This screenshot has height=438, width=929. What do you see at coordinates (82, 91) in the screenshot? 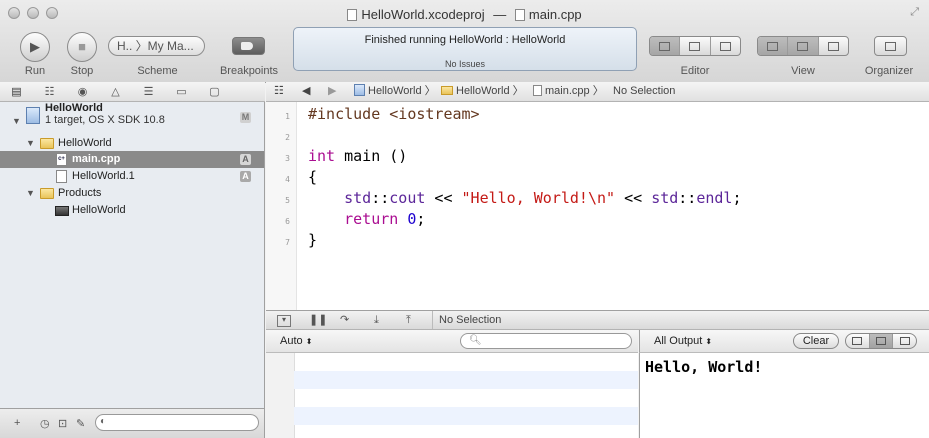
I see `search-navigator-tab: ◉` at bounding box center [82, 91].